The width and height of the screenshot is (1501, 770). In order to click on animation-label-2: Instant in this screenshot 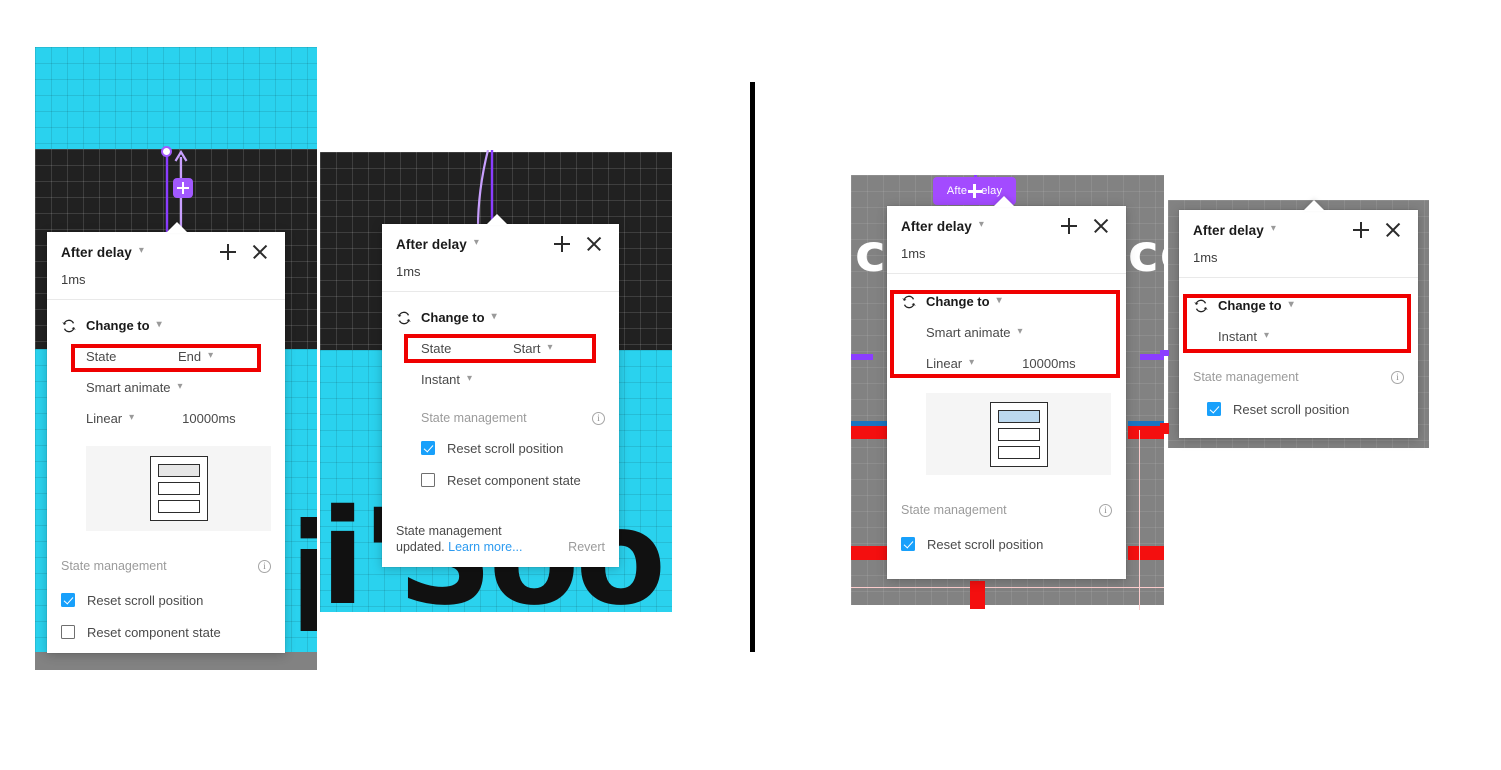, I will do `click(441, 379)`.